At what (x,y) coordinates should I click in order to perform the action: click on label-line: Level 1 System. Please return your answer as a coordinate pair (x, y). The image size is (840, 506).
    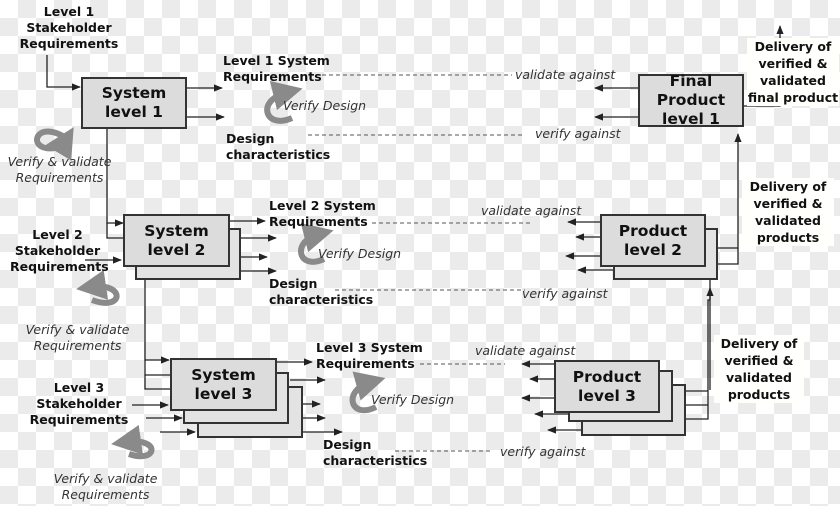
    Looking at the image, I should click on (276, 60).